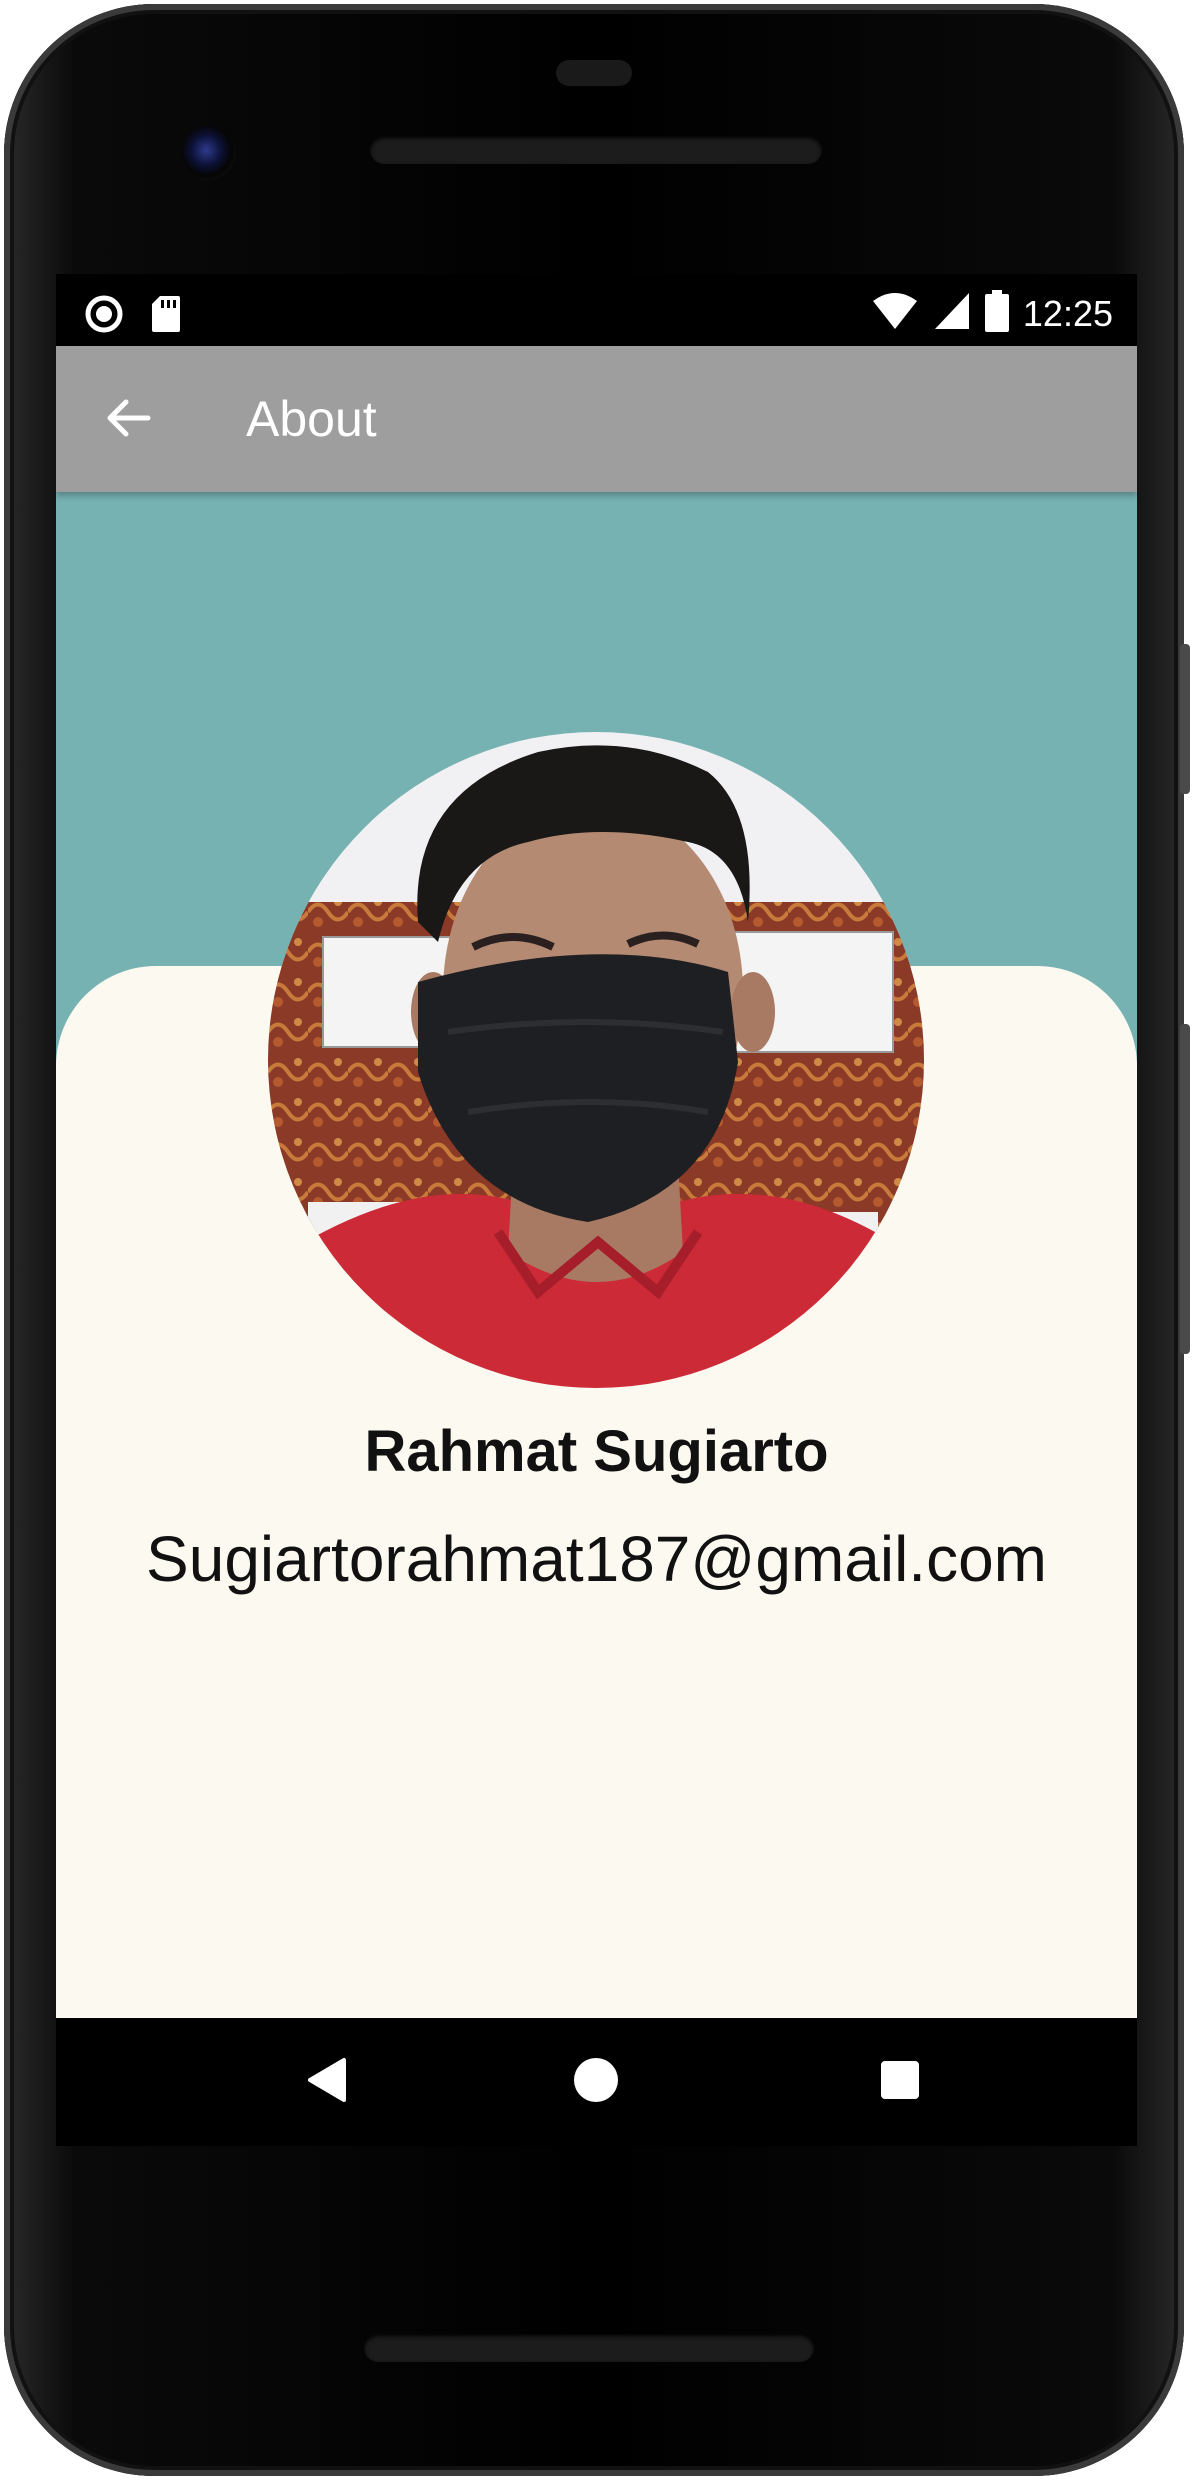 This screenshot has width=1194, height=2480. What do you see at coordinates (895, 313) in the screenshot?
I see `wifi-icon` at bounding box center [895, 313].